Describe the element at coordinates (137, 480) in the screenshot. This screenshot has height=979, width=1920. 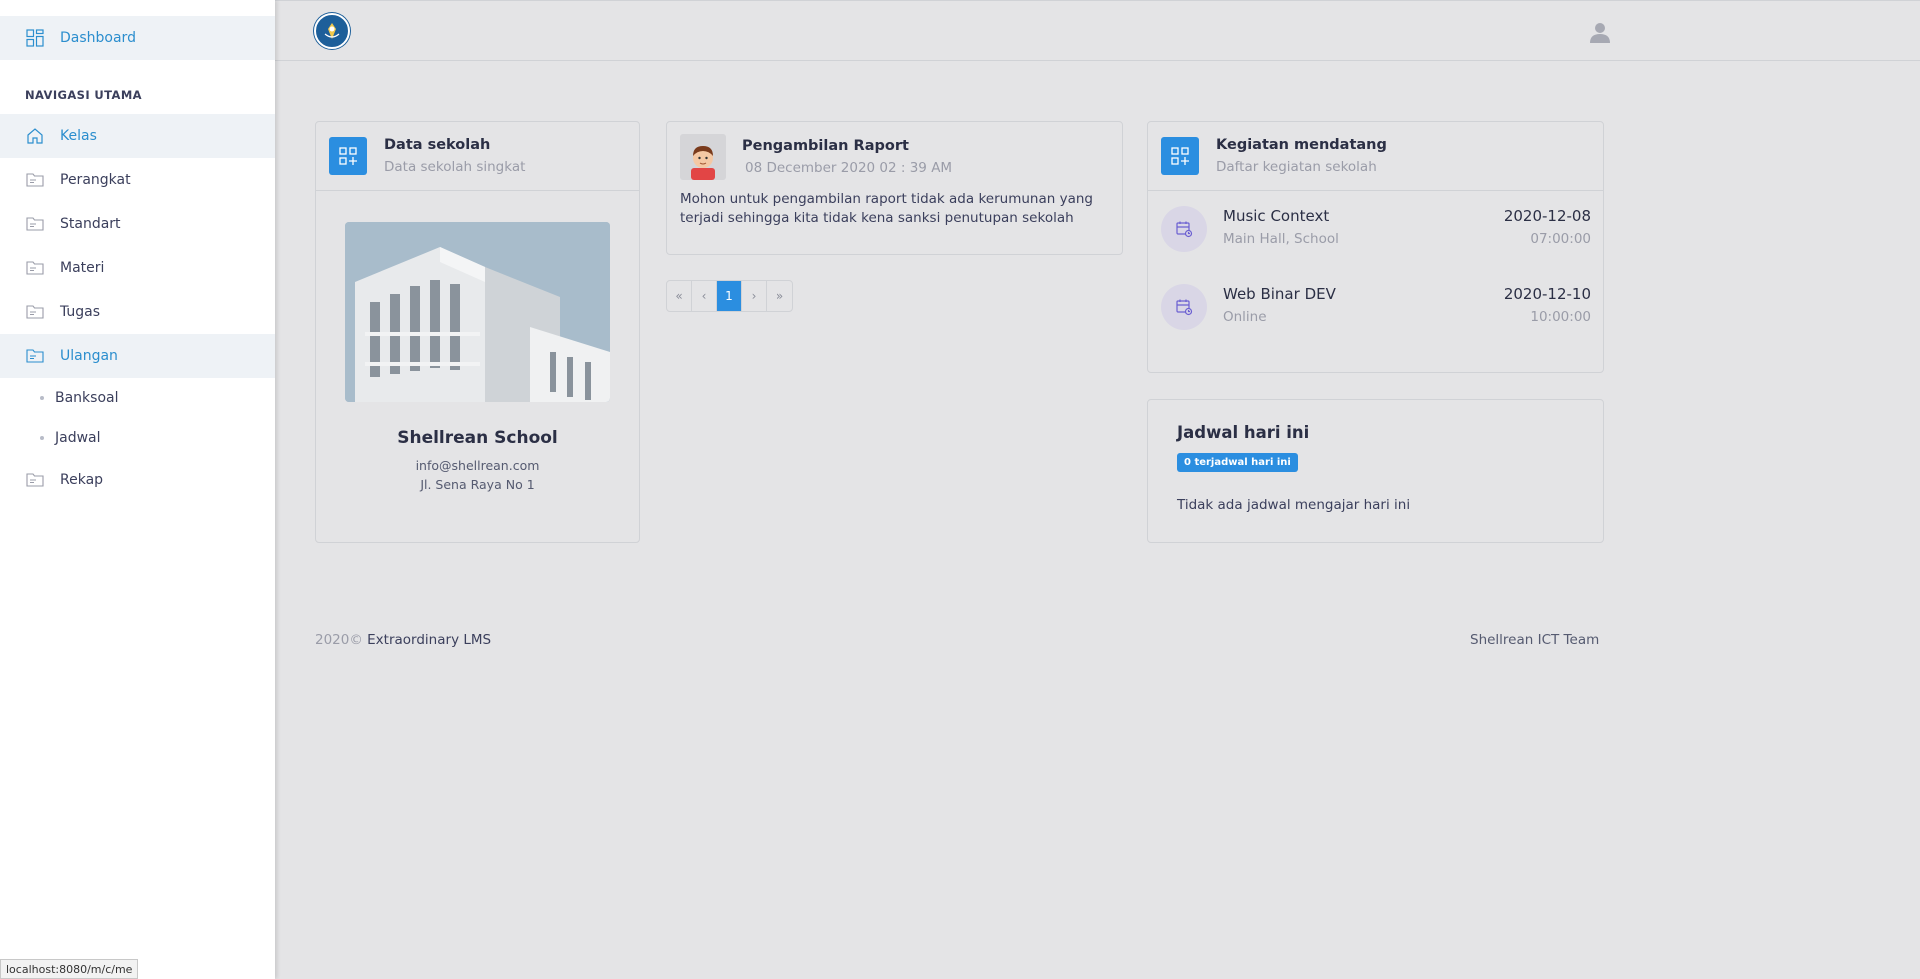
I see `sidebar-item-rekap: Rekap` at that location.